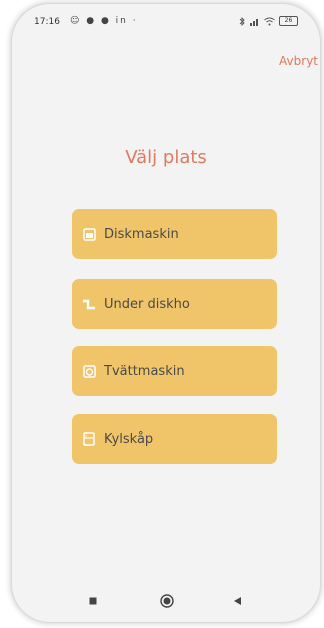 Image resolution: width=324 pixels, height=628 pixels. I want to click on dishwasher-icon, so click(89, 234).